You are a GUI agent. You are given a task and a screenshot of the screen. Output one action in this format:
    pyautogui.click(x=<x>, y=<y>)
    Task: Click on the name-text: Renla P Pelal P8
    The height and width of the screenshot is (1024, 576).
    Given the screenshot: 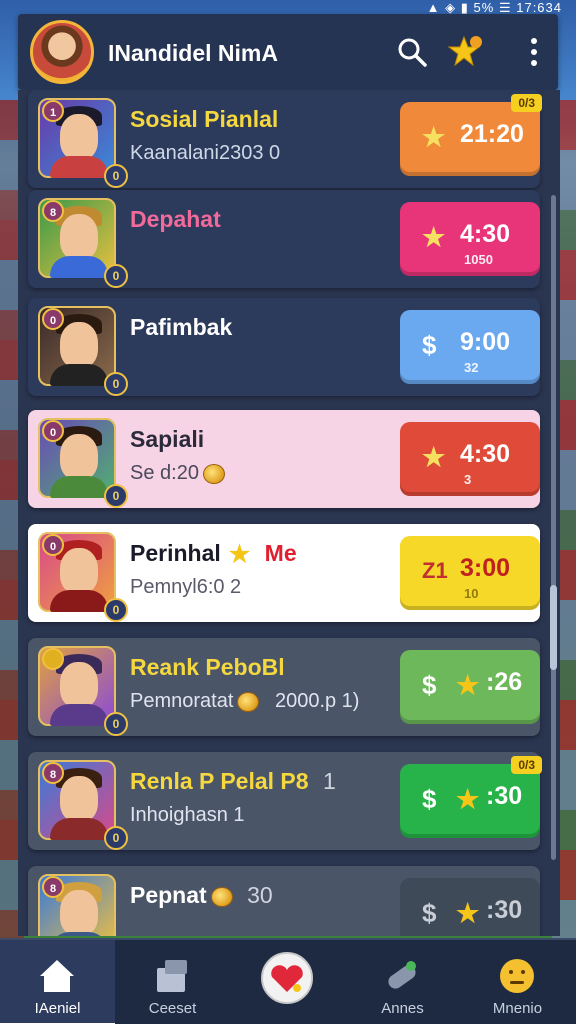 What is the action you would take?
    pyautogui.click(x=219, y=781)
    